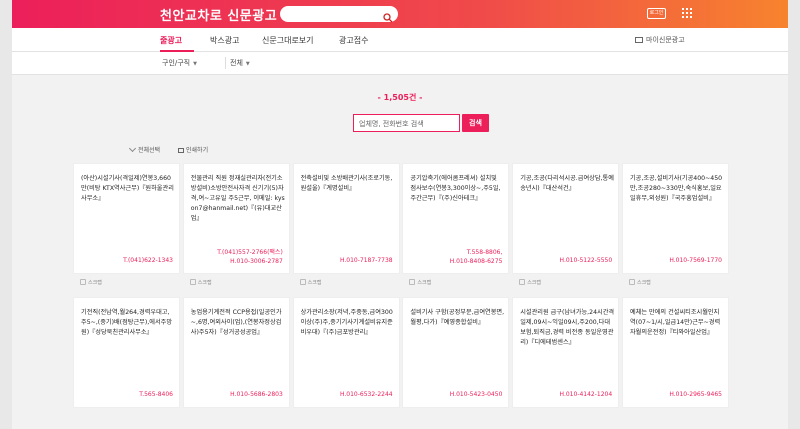 The height and width of the screenshot is (429, 800). Describe the element at coordinates (176, 149) in the screenshot. I see `list-options: 전체선택 인쇄하기` at that location.